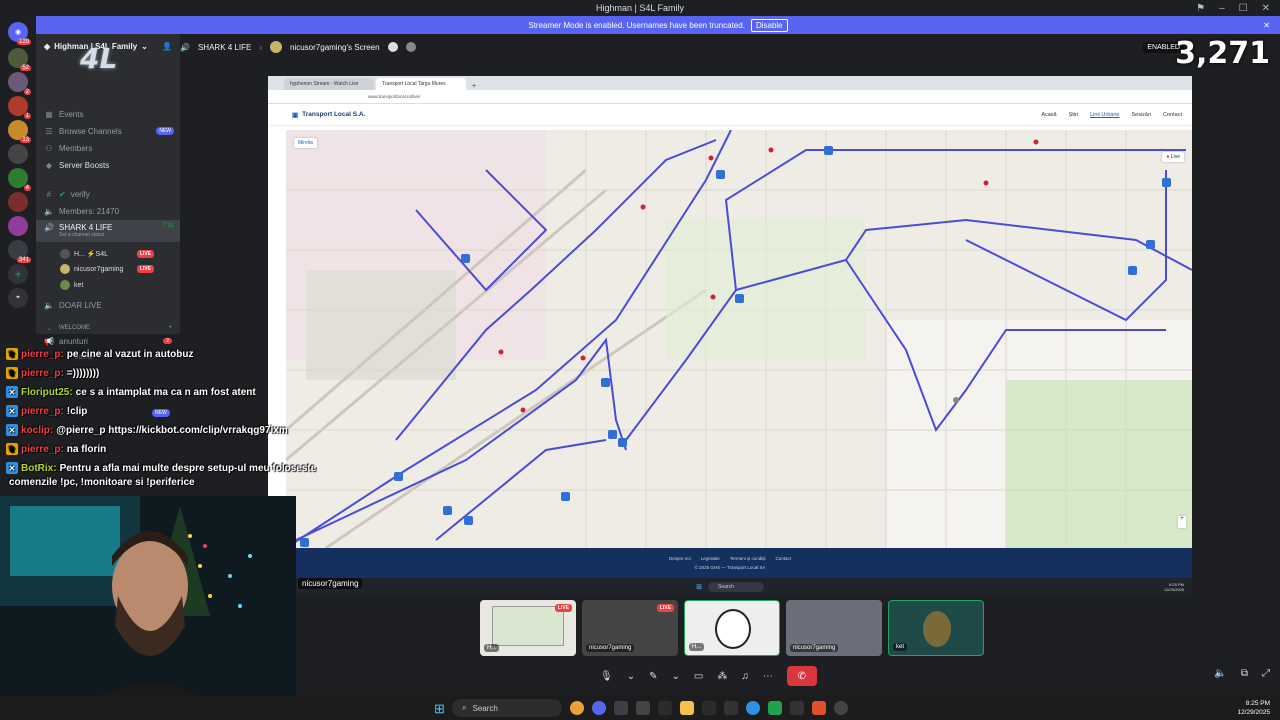 This screenshot has width=1280, height=720. What do you see at coordinates (108, 165) in the screenshot?
I see `sidebar-item-server-boosts: ◆ Server Boosts` at bounding box center [108, 165].